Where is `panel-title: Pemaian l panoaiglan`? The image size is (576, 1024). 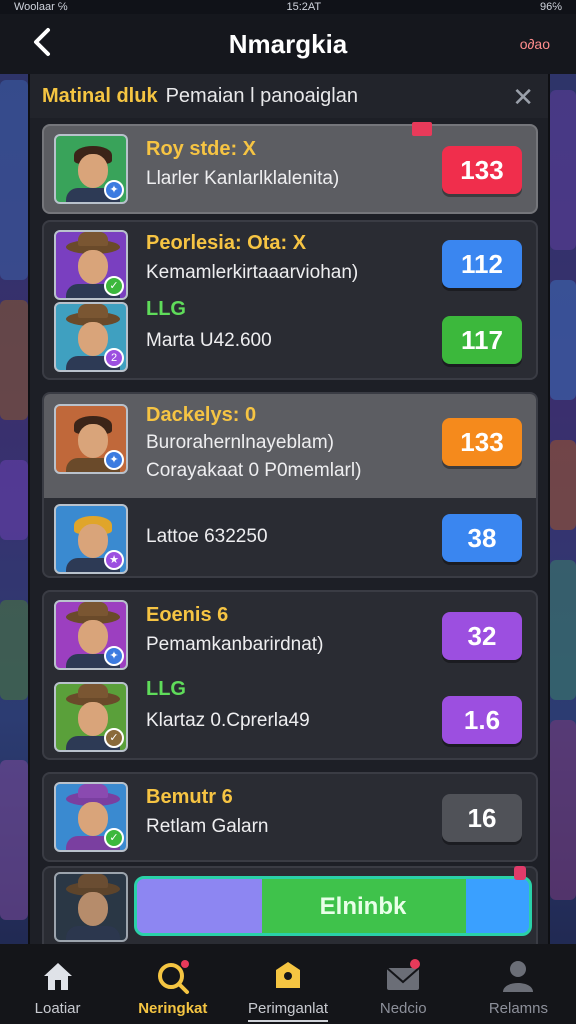
panel-title: Pemaian l panoaiglan is located at coordinates (261, 95).